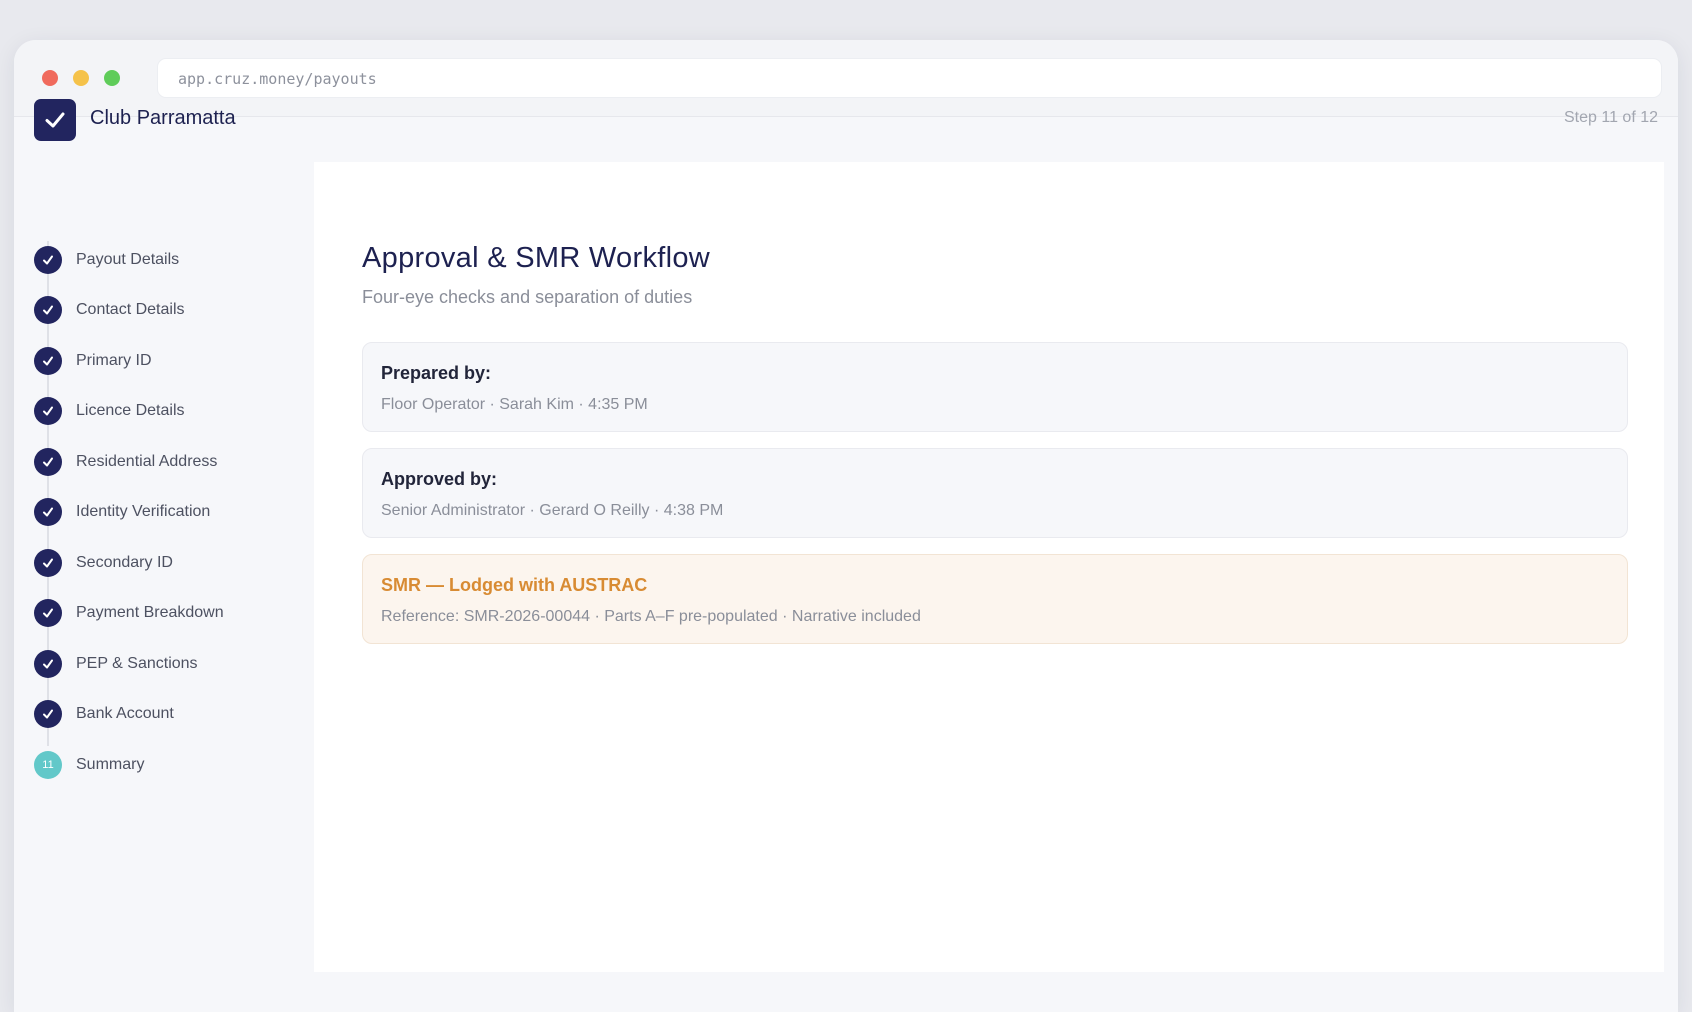  I want to click on step-contact-details: Contact Details, so click(109, 310).